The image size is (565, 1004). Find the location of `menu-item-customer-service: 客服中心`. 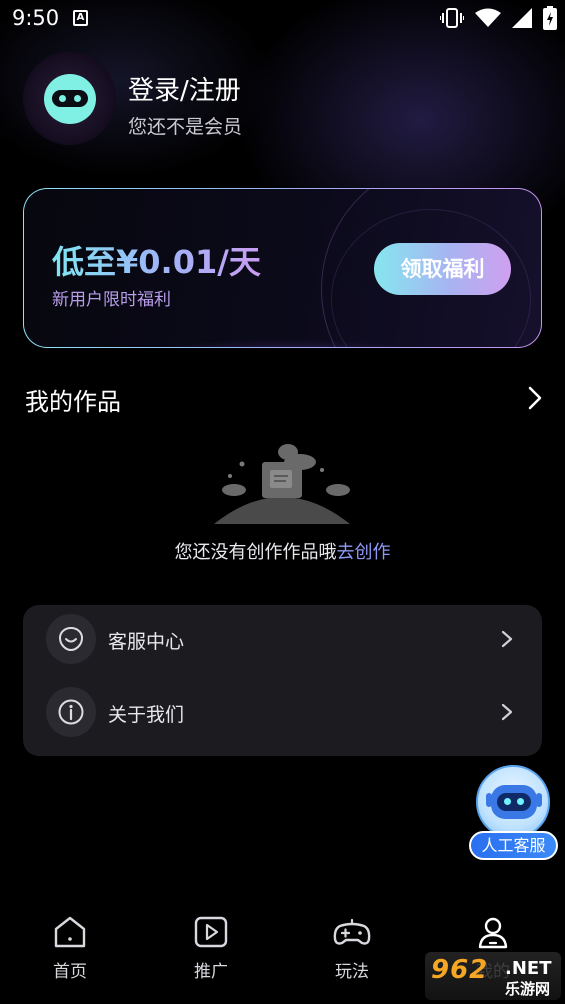

menu-item-customer-service: 客服中心 is located at coordinates (282, 639).